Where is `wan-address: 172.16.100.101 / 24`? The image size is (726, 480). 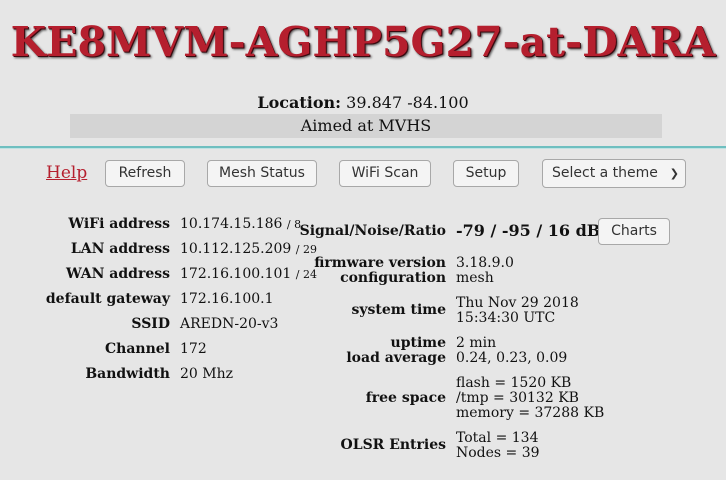 wan-address: 172.16.100.101 / 24 is located at coordinates (248, 274).